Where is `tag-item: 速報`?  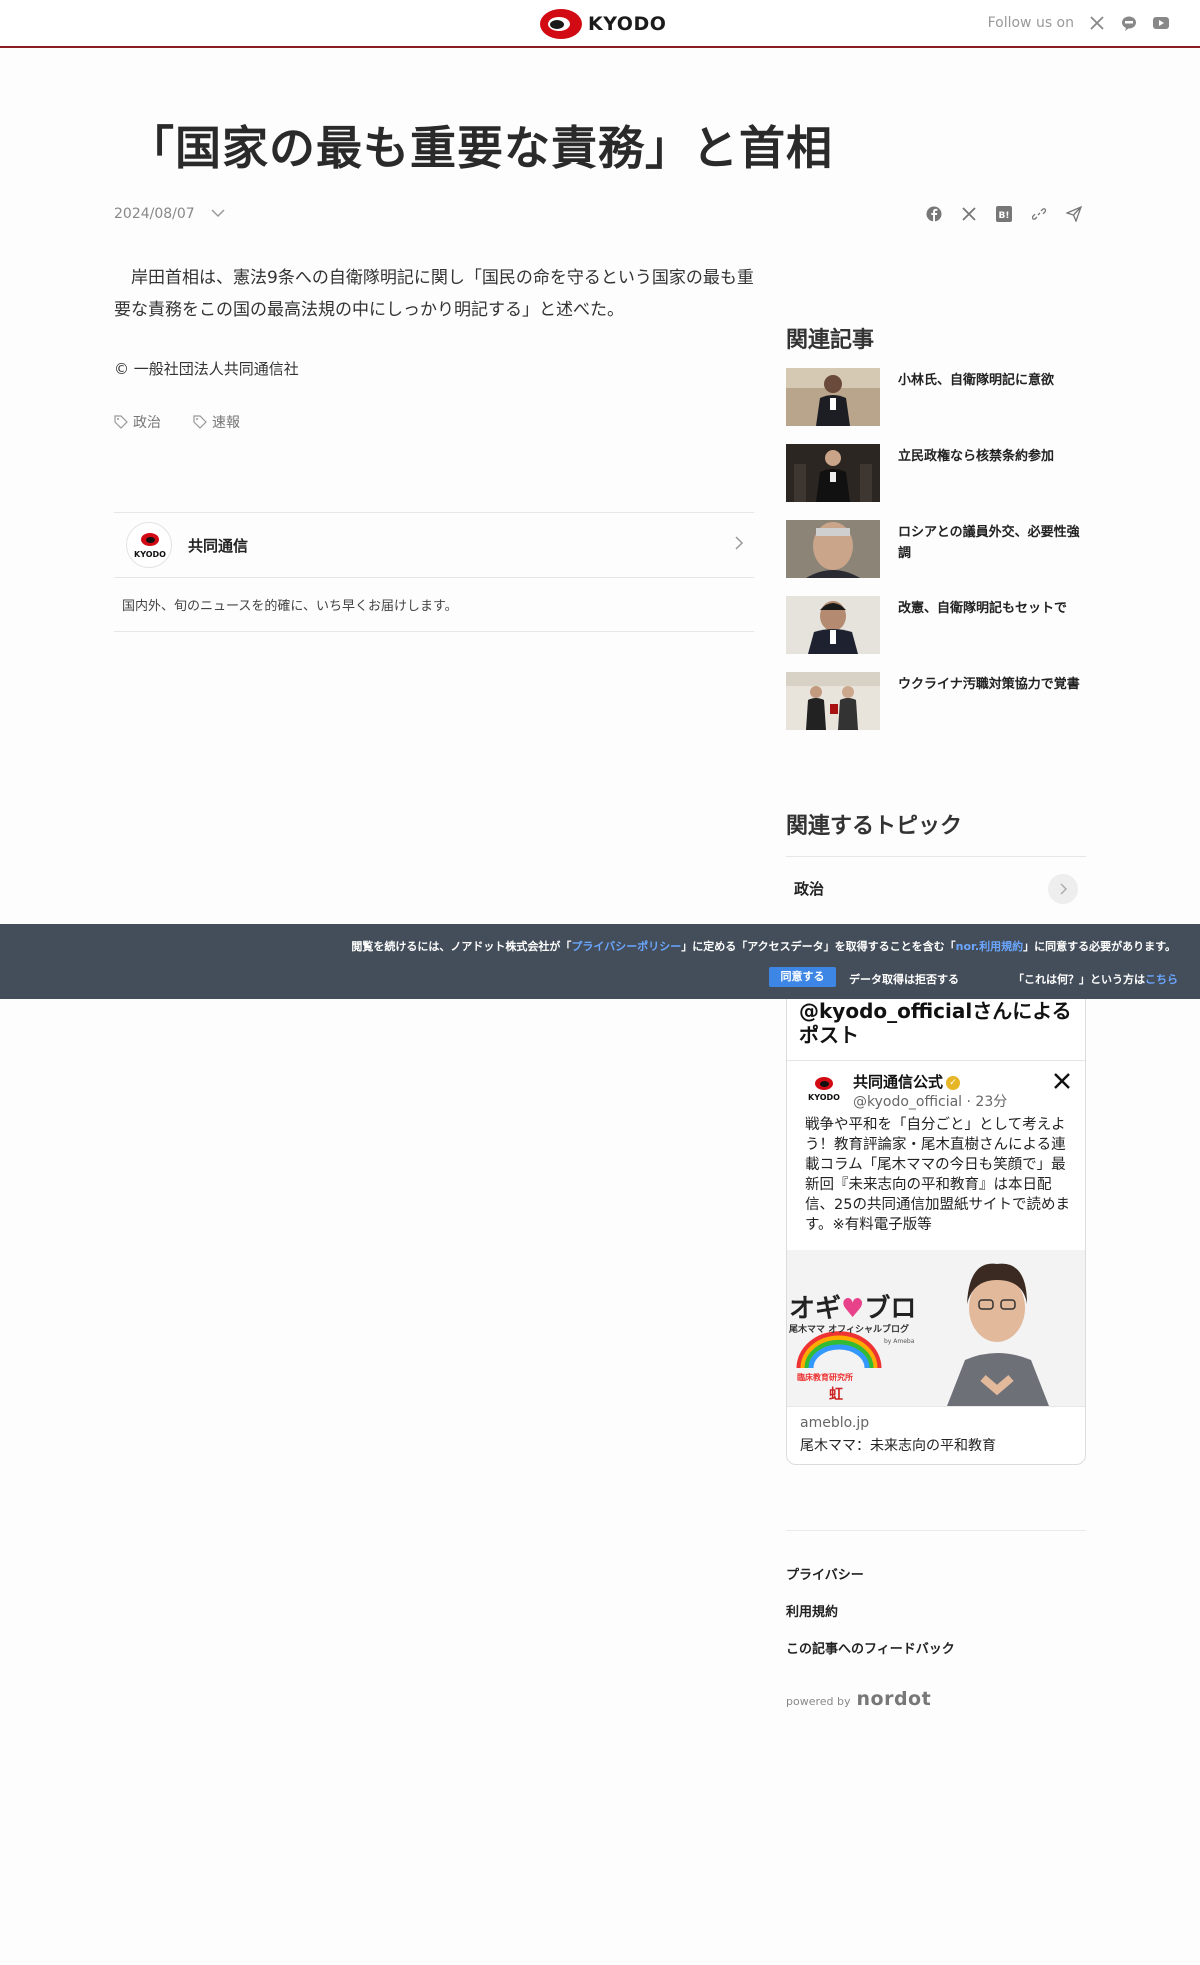
tag-item: 速報 is located at coordinates (216, 422).